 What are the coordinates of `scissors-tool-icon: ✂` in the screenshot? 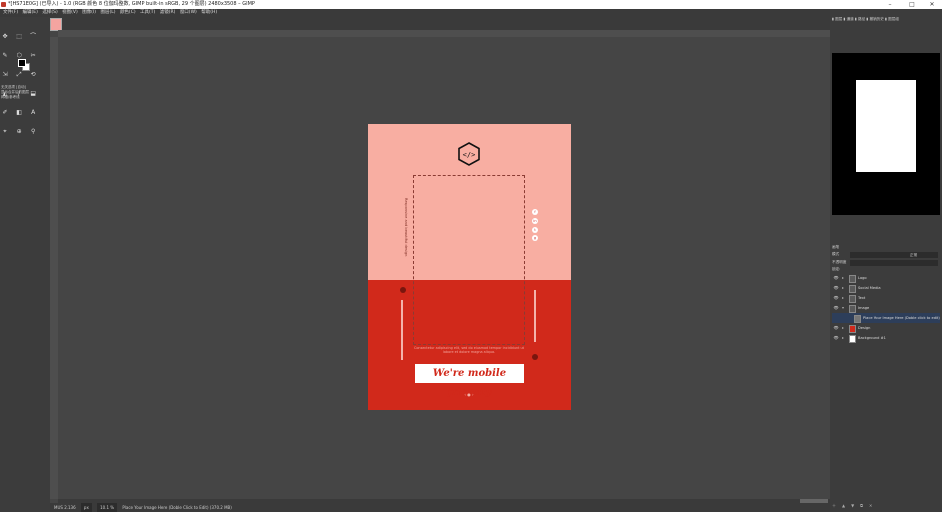 It's located at (33, 56).